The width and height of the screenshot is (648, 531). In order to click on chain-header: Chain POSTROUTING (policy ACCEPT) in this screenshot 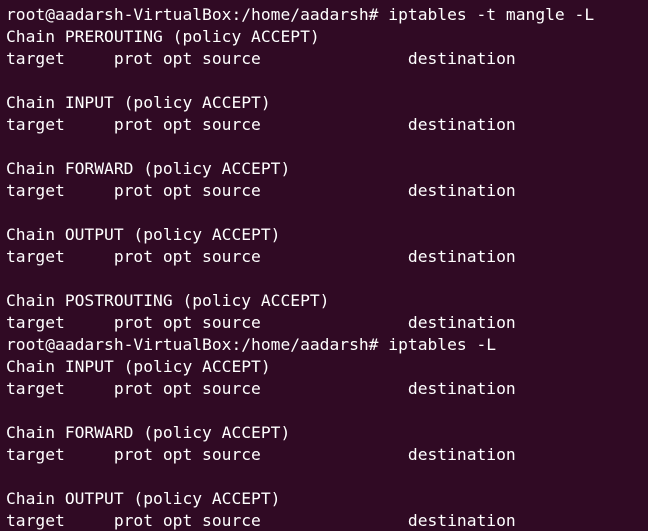, I will do `click(168, 300)`.